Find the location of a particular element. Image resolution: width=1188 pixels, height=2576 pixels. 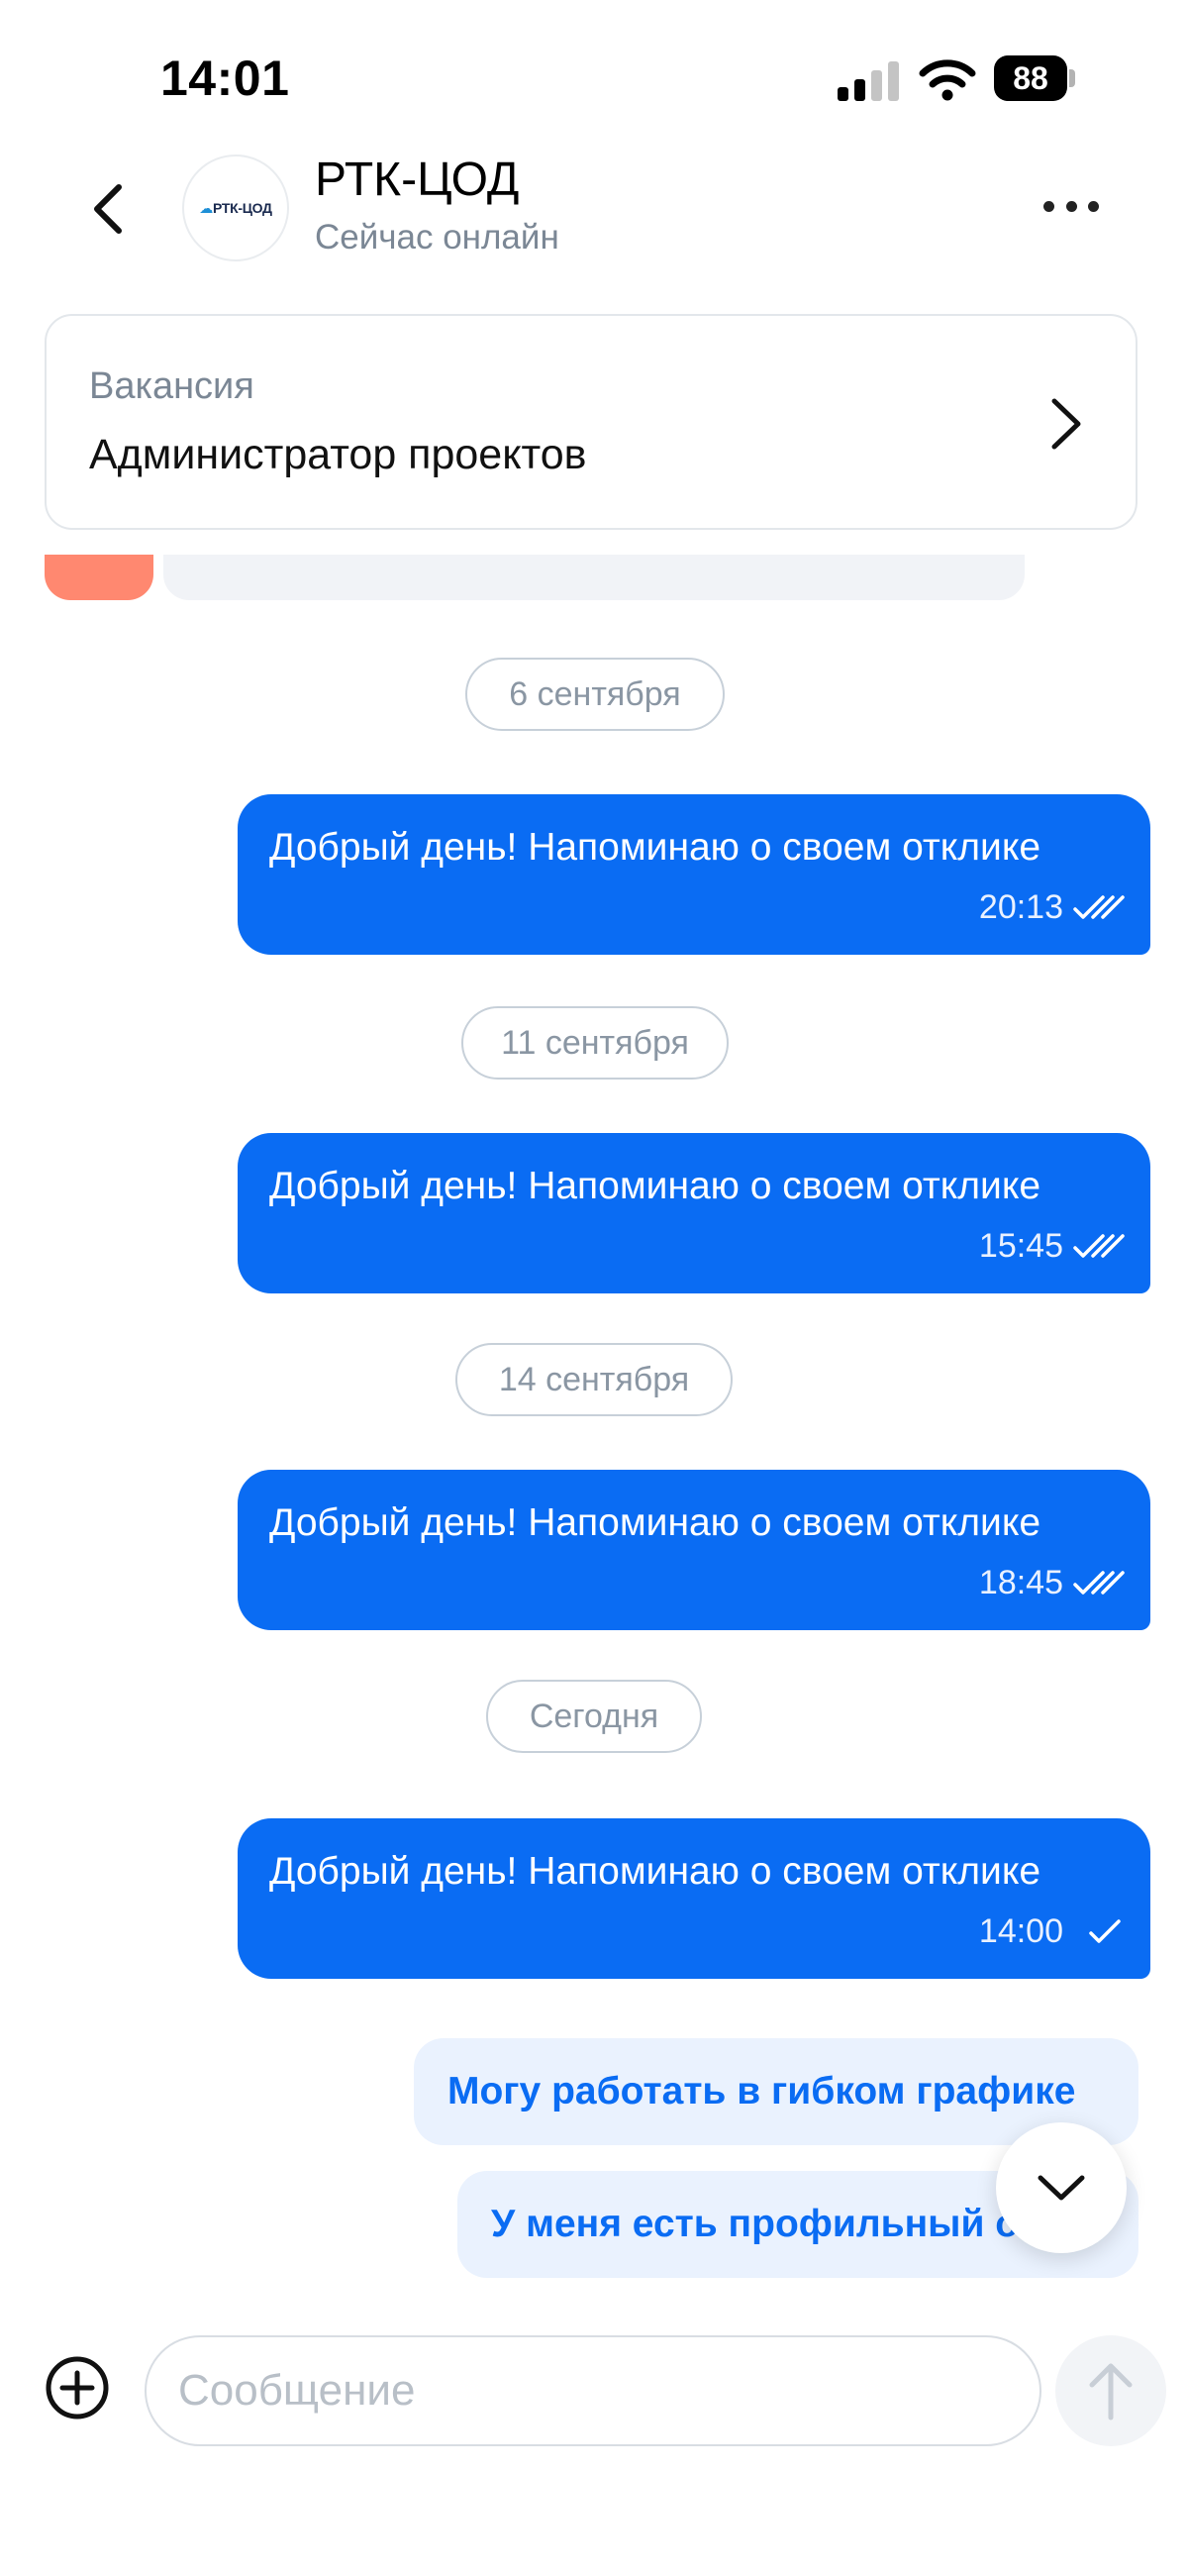

message-time: 15:45 is located at coordinates (1020, 1246).